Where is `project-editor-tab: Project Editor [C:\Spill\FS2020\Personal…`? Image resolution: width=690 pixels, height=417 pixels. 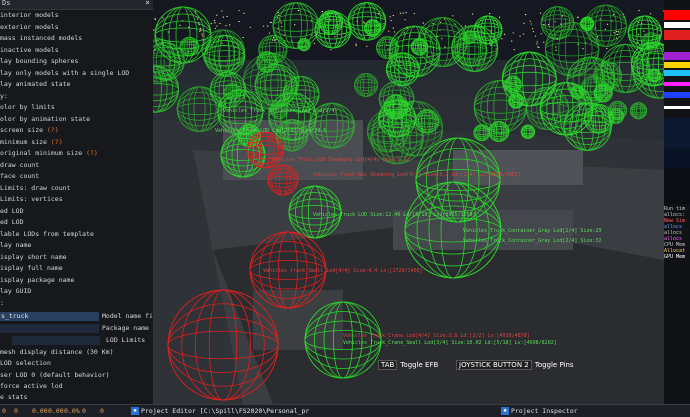
project-editor-tab: Project Editor [C:\Spill\FS2020\Personal… is located at coordinates (225, 411).